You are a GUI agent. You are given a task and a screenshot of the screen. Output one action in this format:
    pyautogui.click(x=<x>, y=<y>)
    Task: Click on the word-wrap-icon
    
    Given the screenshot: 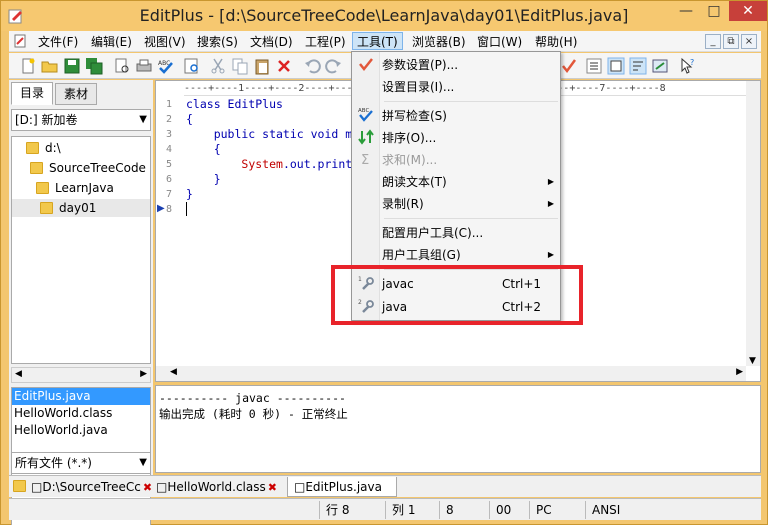 What is the action you would take?
    pyautogui.click(x=638, y=66)
    